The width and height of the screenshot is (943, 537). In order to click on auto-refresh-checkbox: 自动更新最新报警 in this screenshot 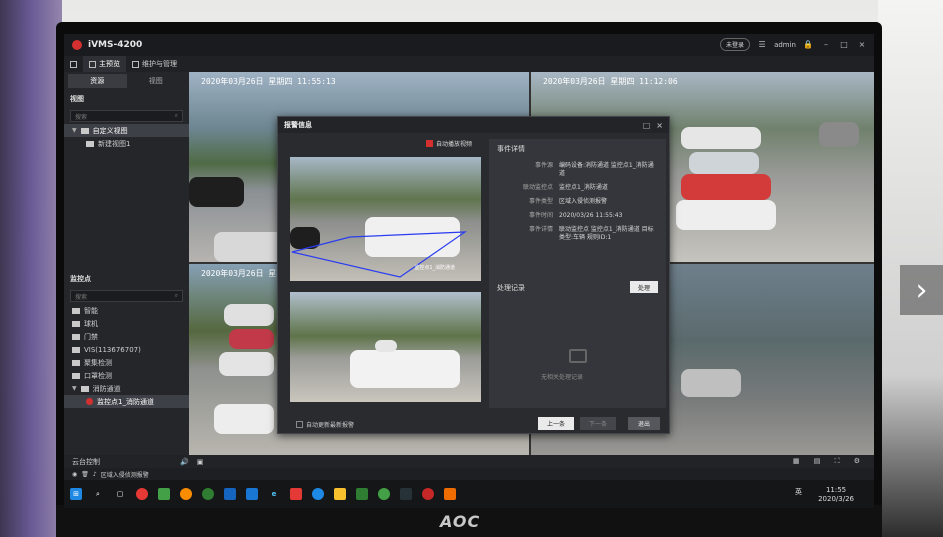, I will do `click(325, 424)`.